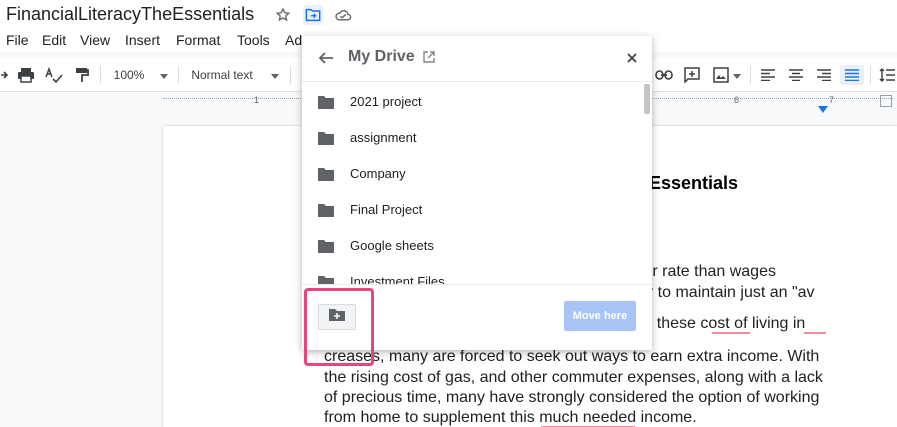  Describe the element at coordinates (472, 102) in the screenshot. I see `folder-row: 2021 project` at that location.